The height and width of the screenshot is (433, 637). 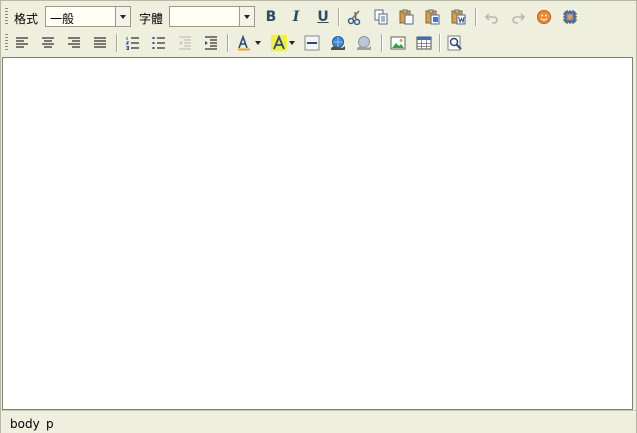 What do you see at coordinates (212, 16) in the screenshot?
I see `font-select` at bounding box center [212, 16].